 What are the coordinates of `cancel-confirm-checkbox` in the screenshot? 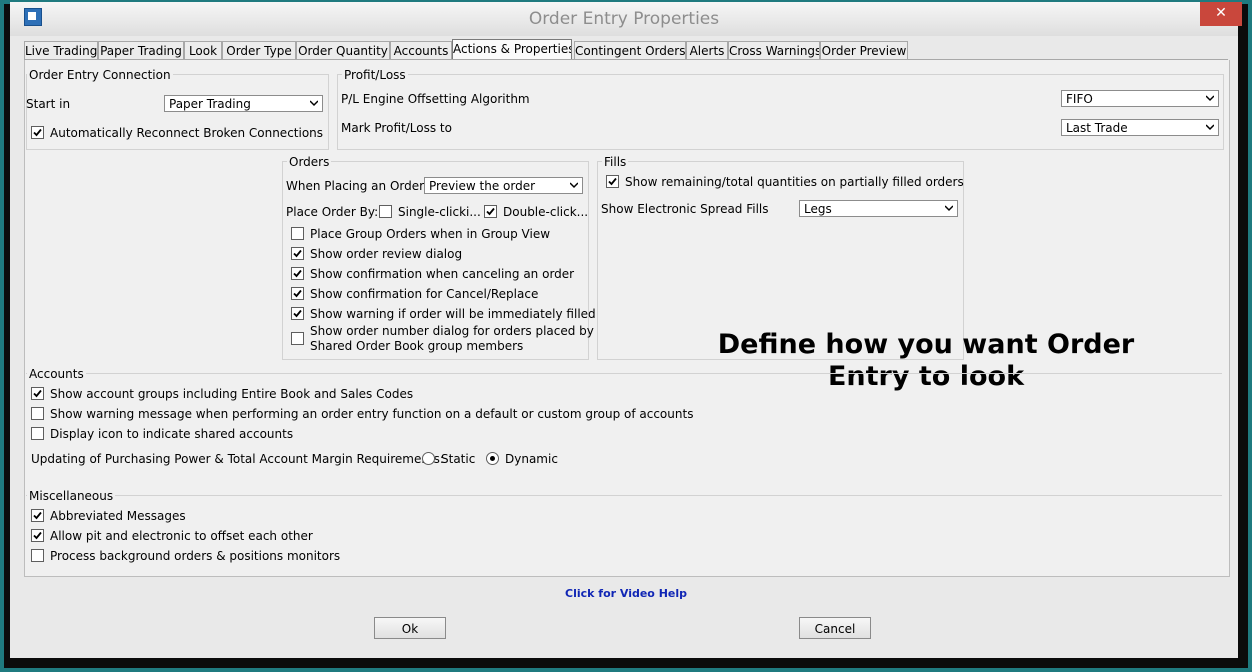 It's located at (297, 273).